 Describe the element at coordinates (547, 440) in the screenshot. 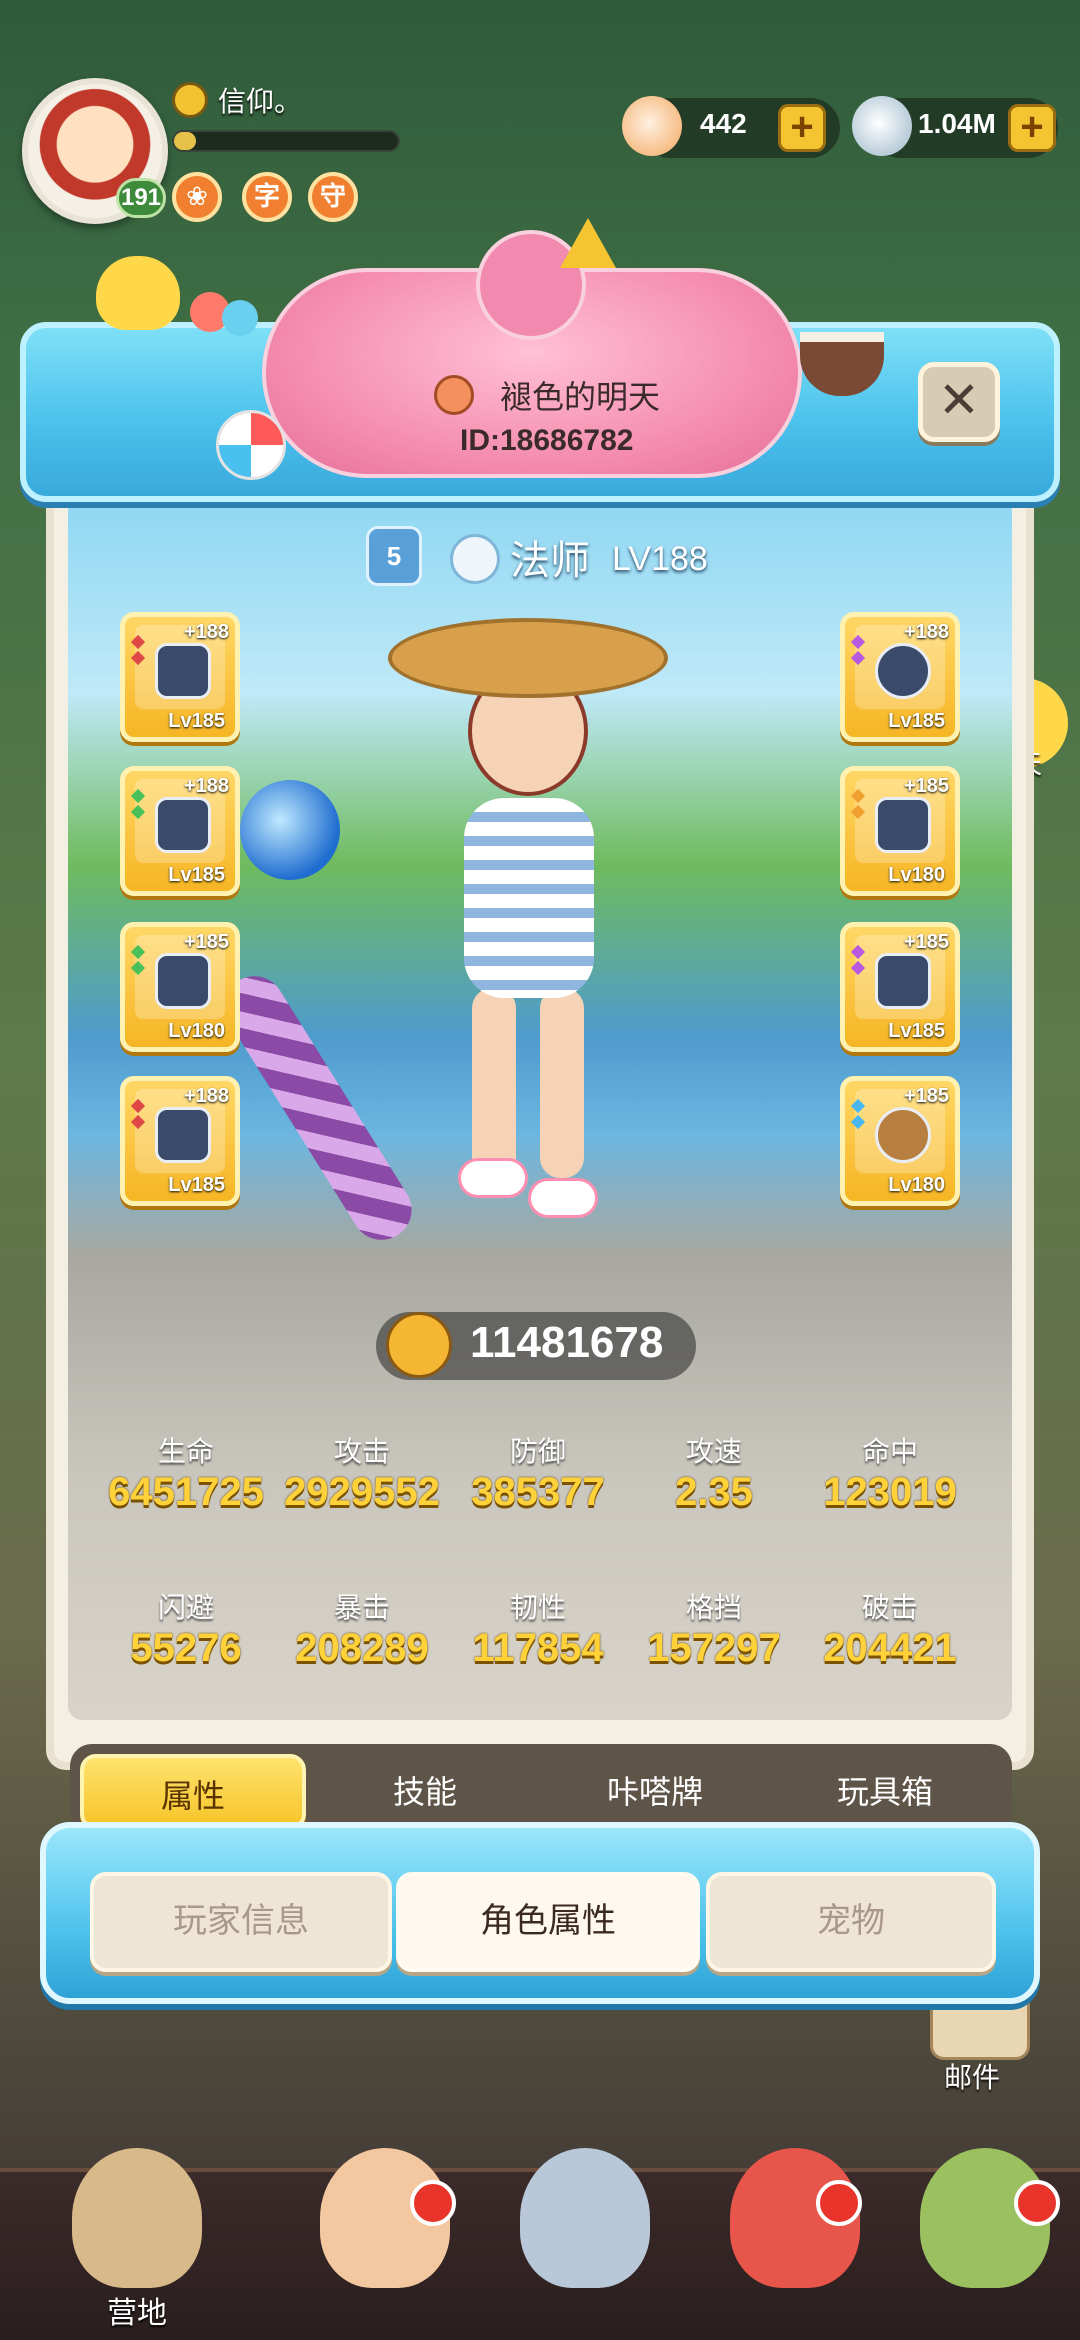

I see `profile-player-id: ID:18686782` at that location.